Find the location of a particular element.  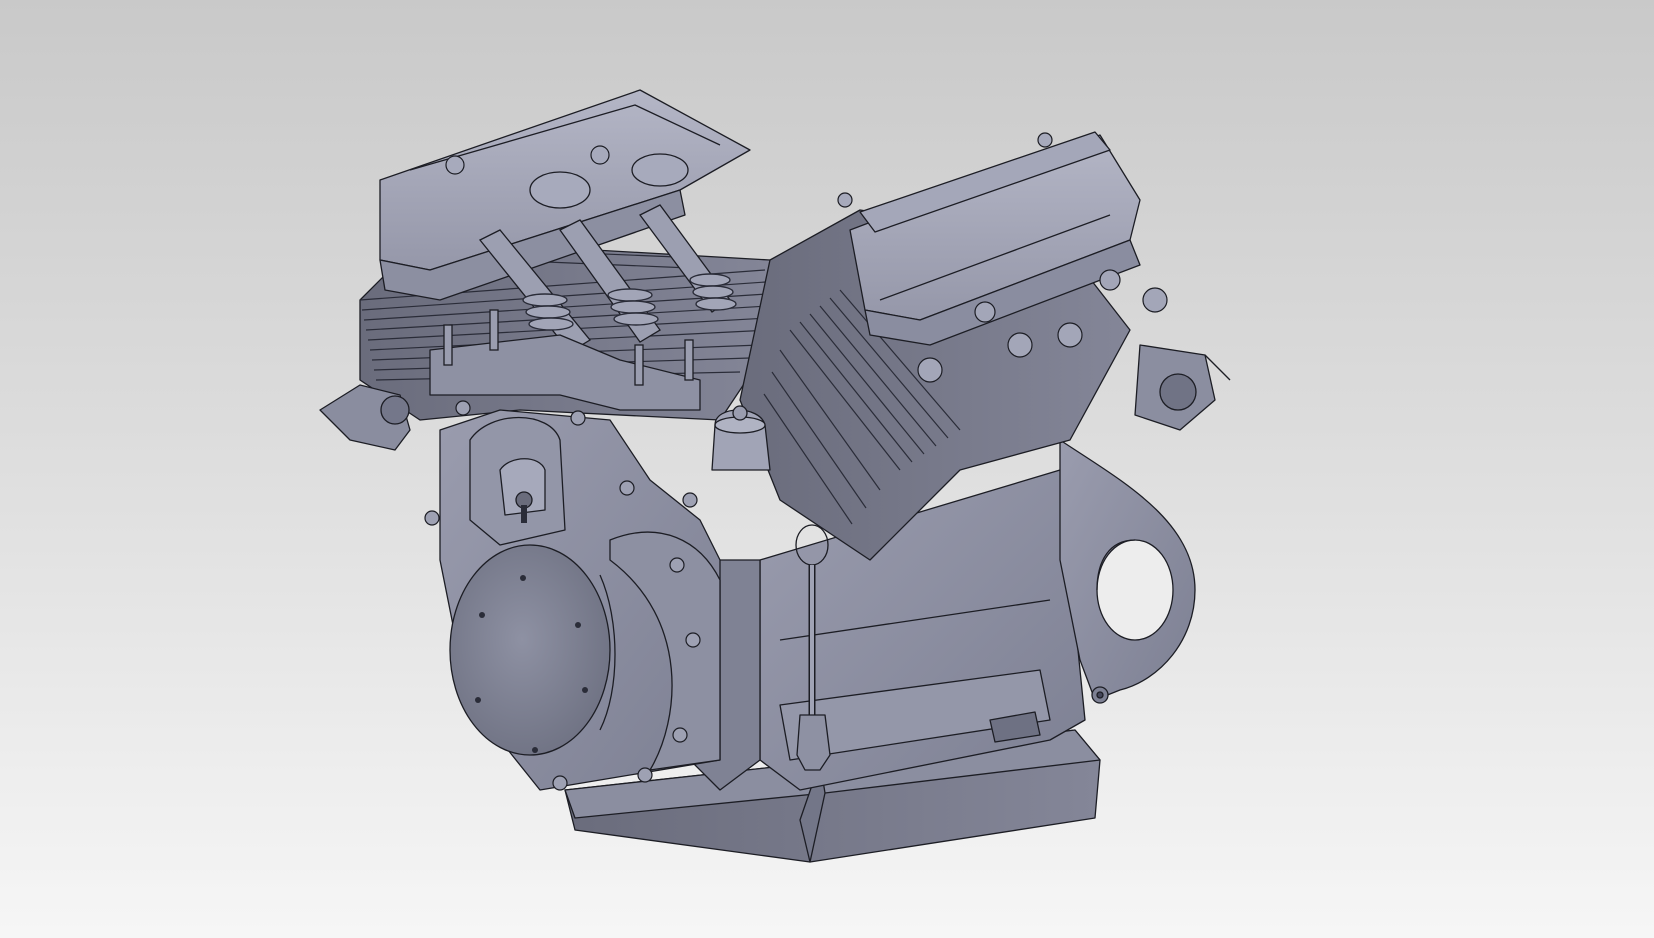

timing-cover is located at coordinates (572, 595).